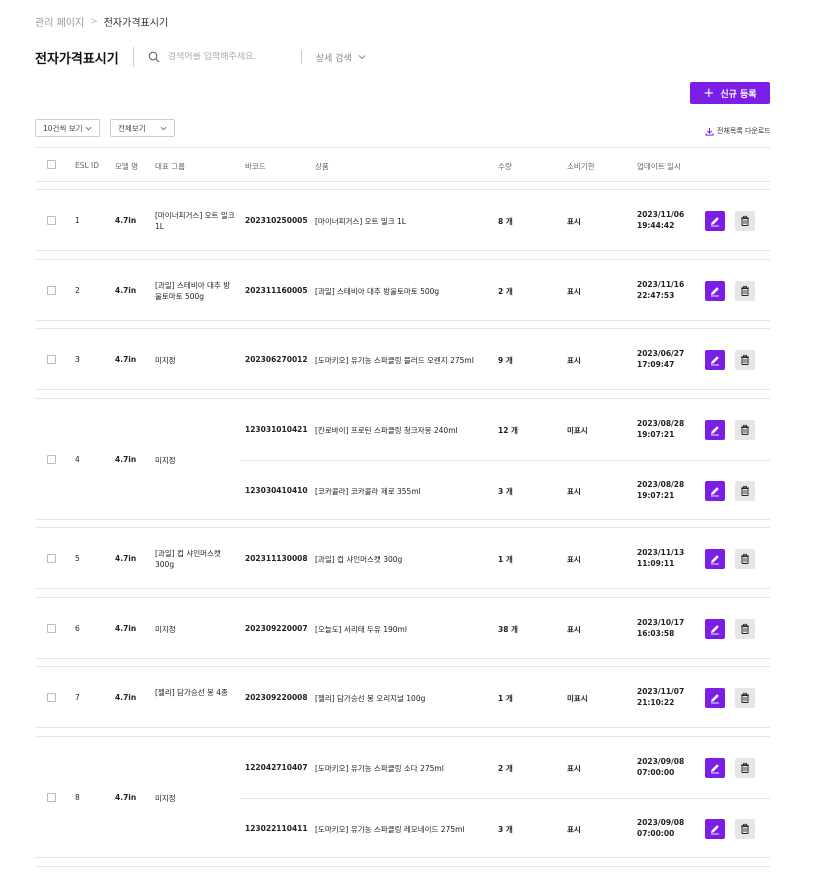 This screenshot has width=824, height=872. Describe the element at coordinates (51, 164) in the screenshot. I see `select-all-checkbox` at that location.